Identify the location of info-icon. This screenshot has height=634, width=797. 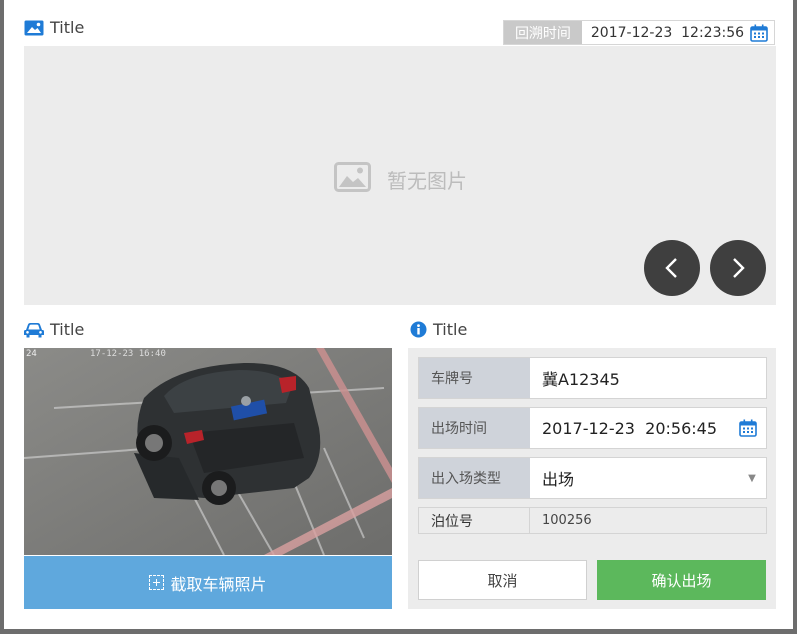
(418, 329).